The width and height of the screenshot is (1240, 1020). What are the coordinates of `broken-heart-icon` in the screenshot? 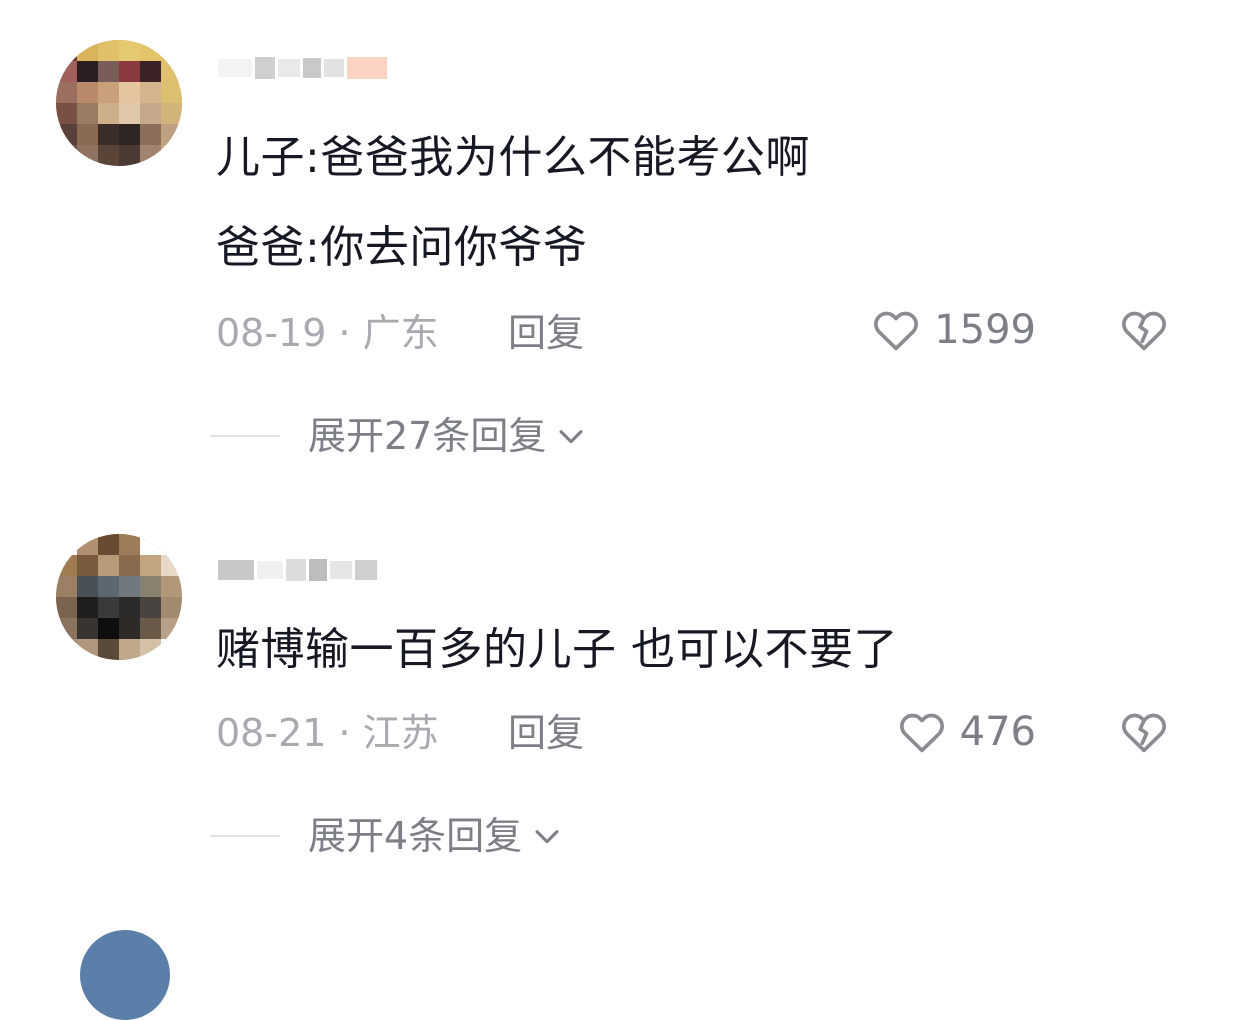 It's located at (1144, 733).